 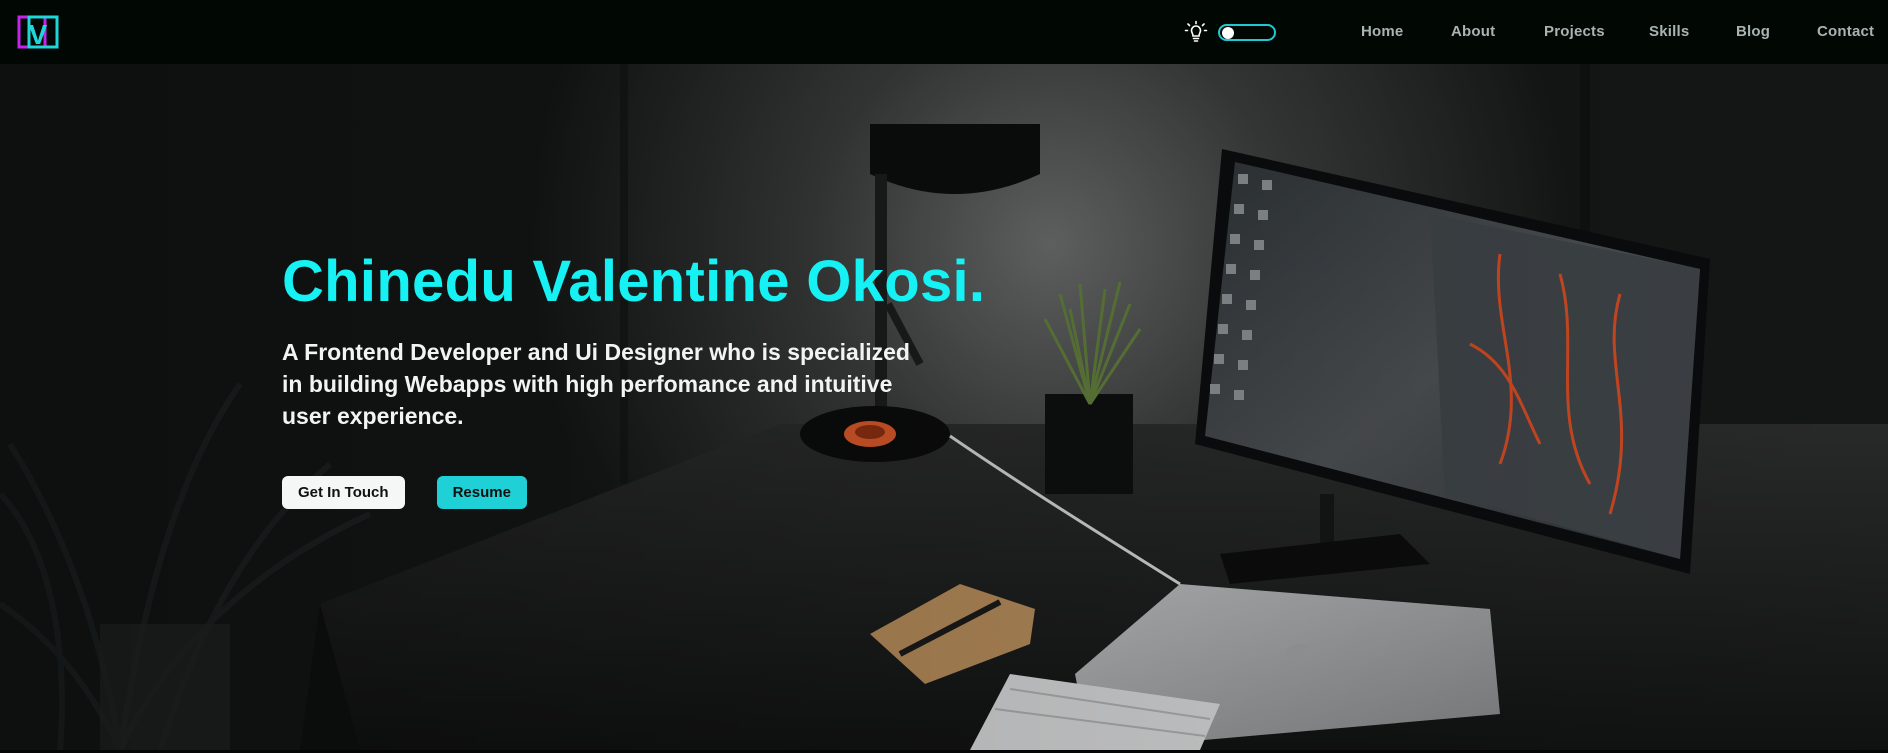 What do you see at coordinates (1669, 31) in the screenshot?
I see `nav-link-skills: Skills` at bounding box center [1669, 31].